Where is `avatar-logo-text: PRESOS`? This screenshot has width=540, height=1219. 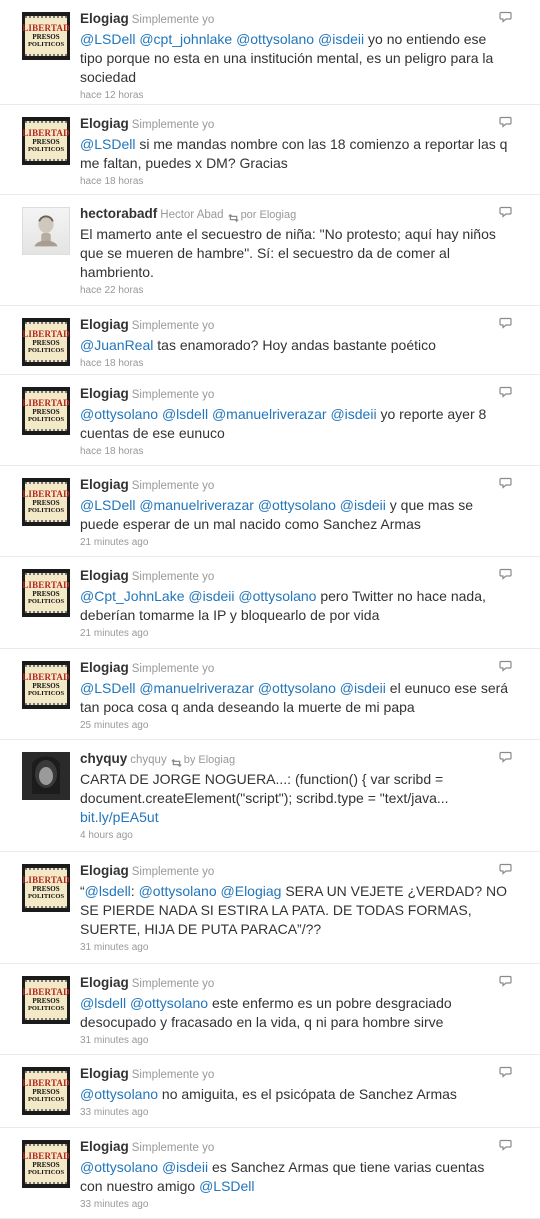 avatar-logo-text: PRESOS is located at coordinates (46, 502).